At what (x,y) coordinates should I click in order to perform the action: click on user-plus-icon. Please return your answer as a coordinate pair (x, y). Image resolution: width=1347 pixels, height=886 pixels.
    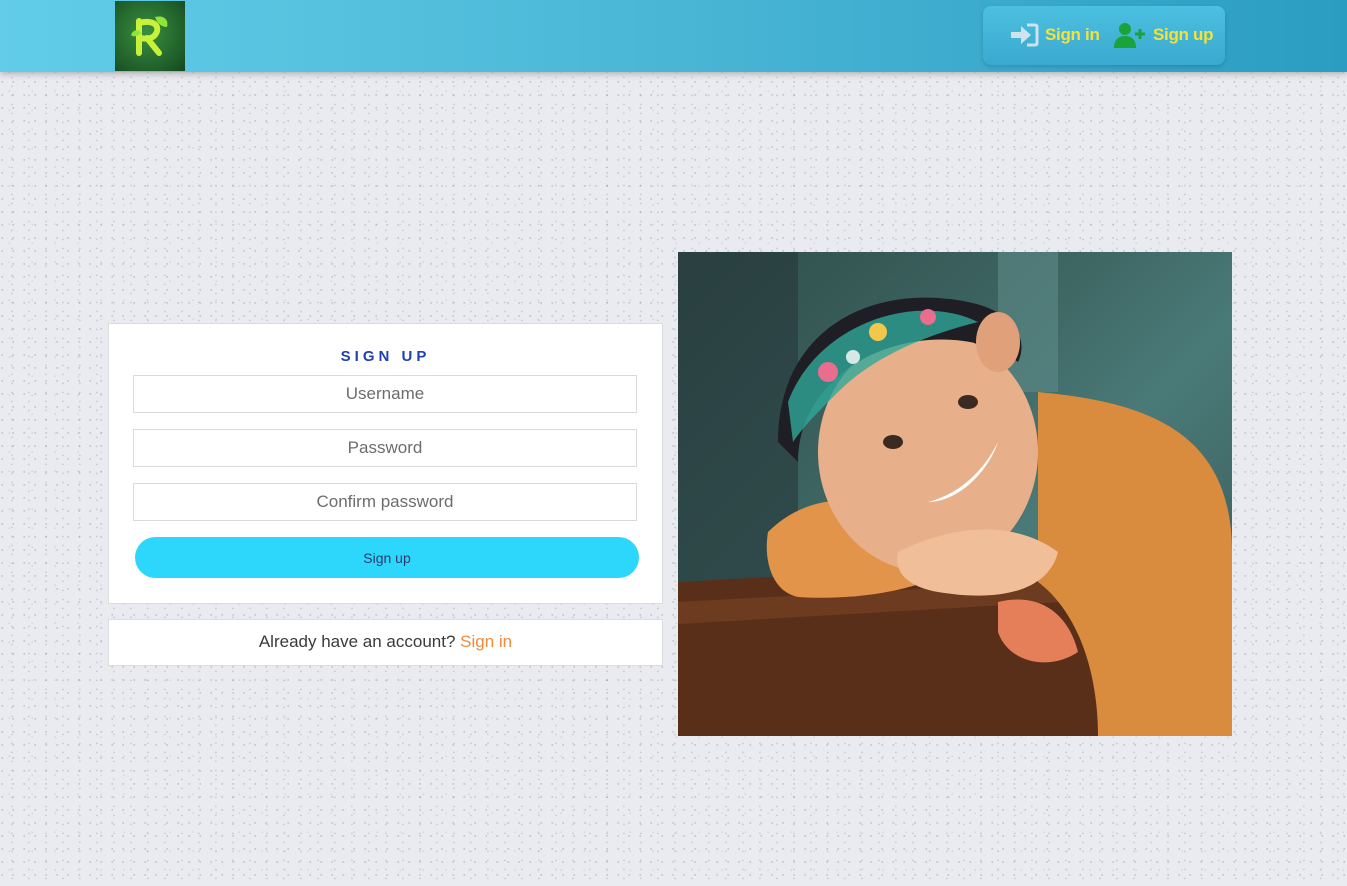
    Looking at the image, I should click on (1129, 35).